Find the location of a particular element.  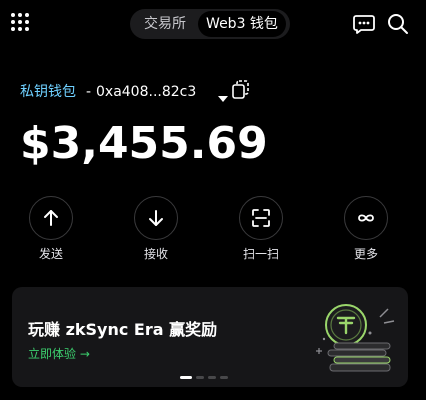

wallet-name: 私钥钱包 is located at coordinates (48, 92).